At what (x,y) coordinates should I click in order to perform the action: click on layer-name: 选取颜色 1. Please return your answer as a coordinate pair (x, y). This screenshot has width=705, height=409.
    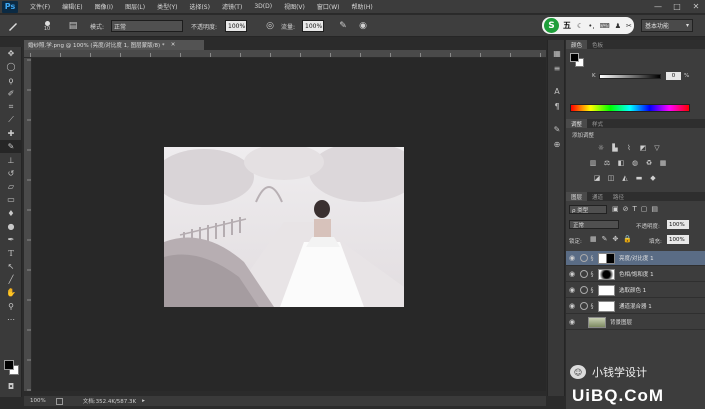
    Looking at the image, I should click on (632, 290).